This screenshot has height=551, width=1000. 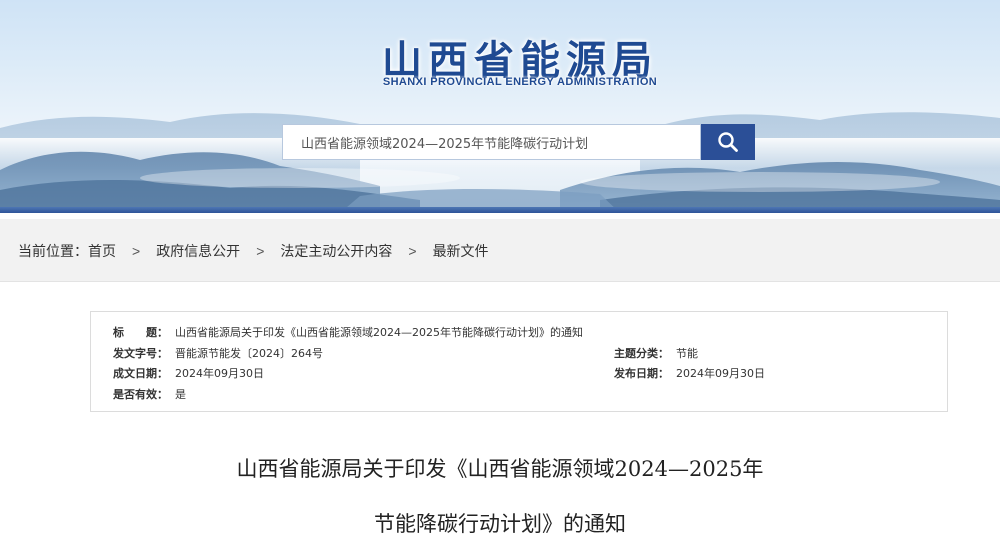 What do you see at coordinates (198, 251) in the screenshot?
I see `breadcrumb-item-gov-info: 政府信息公开` at bounding box center [198, 251].